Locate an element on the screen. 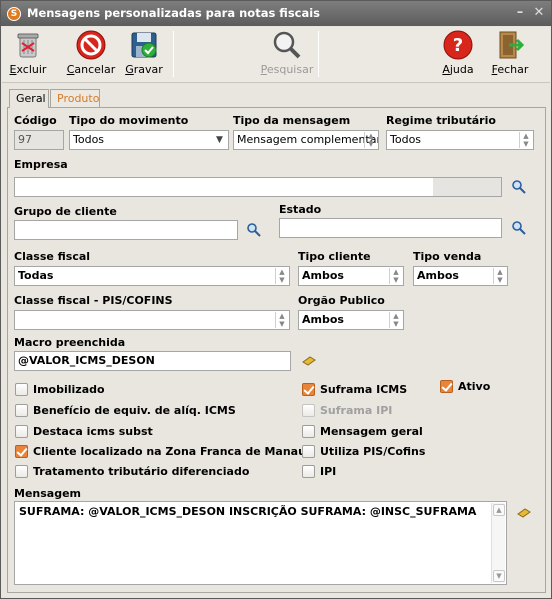  suframa-ipi-box is located at coordinates (308, 410).